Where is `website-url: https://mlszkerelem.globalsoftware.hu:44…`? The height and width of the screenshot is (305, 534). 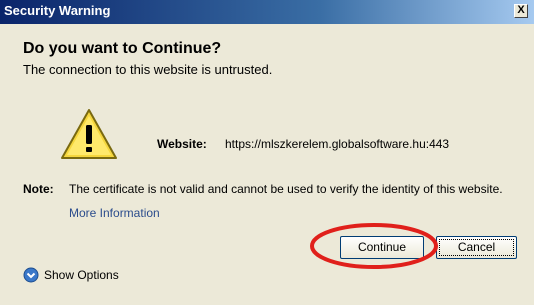 website-url: https://mlszkerelem.globalsoftware.hu:44… is located at coordinates (337, 144).